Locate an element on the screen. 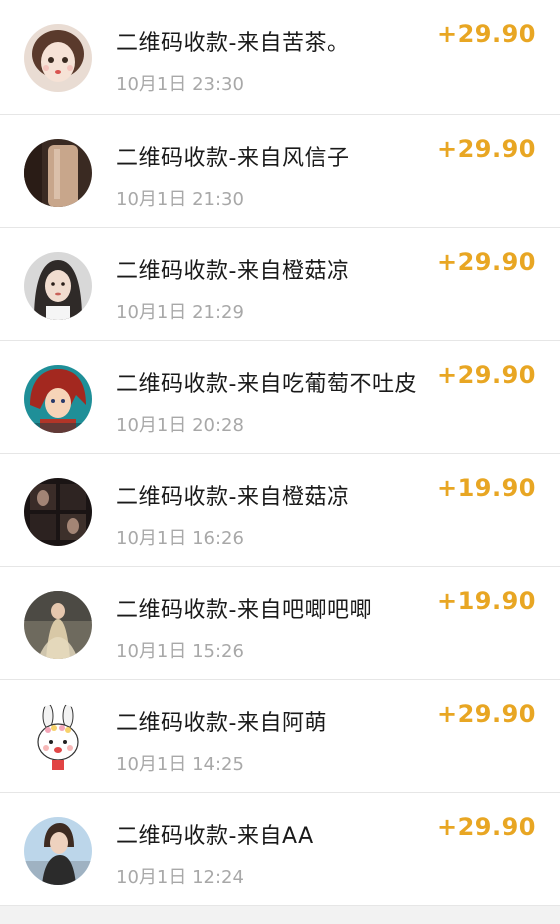 The height and width of the screenshot is (924, 560). transaction-row: 二维码收款-来自苦茶。 10月1日 23:30 +29.90 is located at coordinates (280, 57).